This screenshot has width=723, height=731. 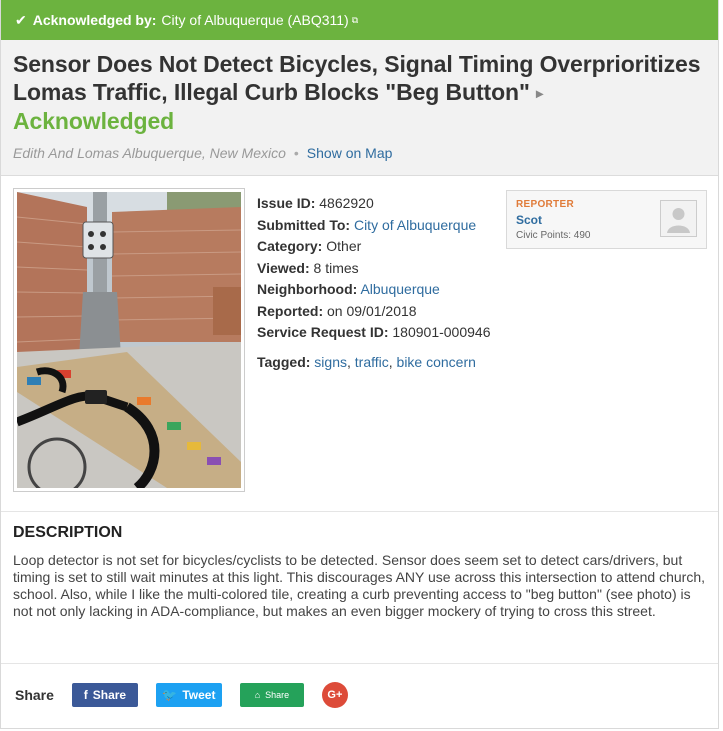 What do you see at coordinates (199, 695) in the screenshot?
I see `twitter-tweet-label: Tweet` at bounding box center [199, 695].